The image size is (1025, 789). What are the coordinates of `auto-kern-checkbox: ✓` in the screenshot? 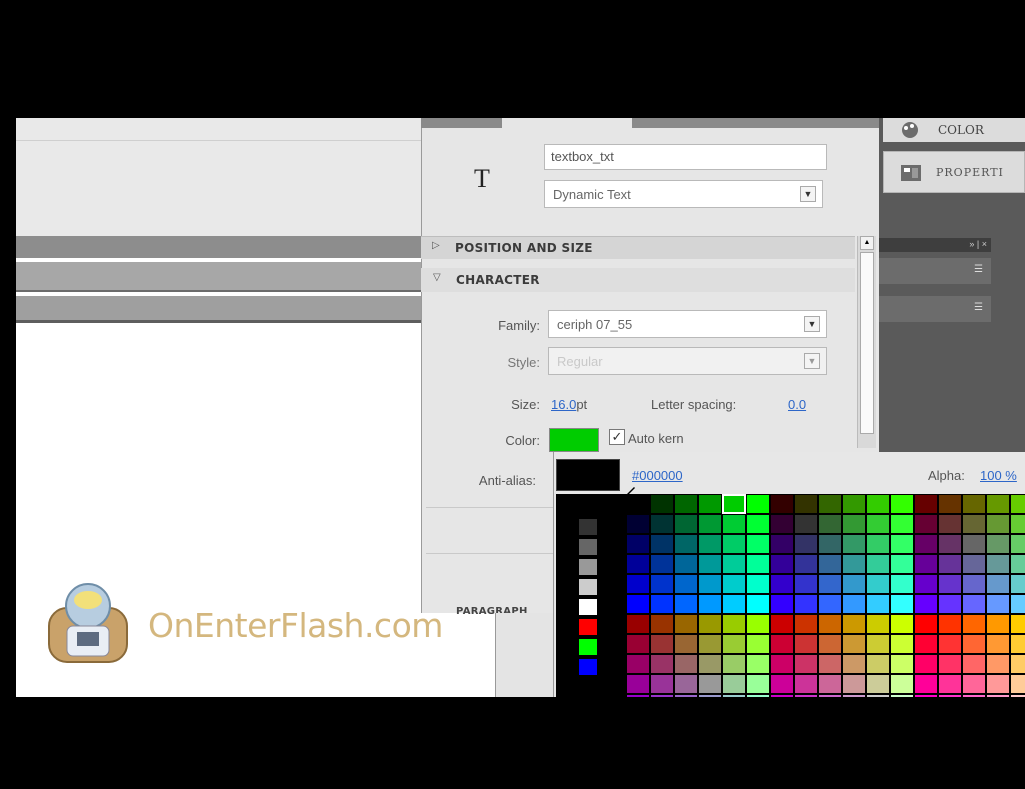 It's located at (617, 437).